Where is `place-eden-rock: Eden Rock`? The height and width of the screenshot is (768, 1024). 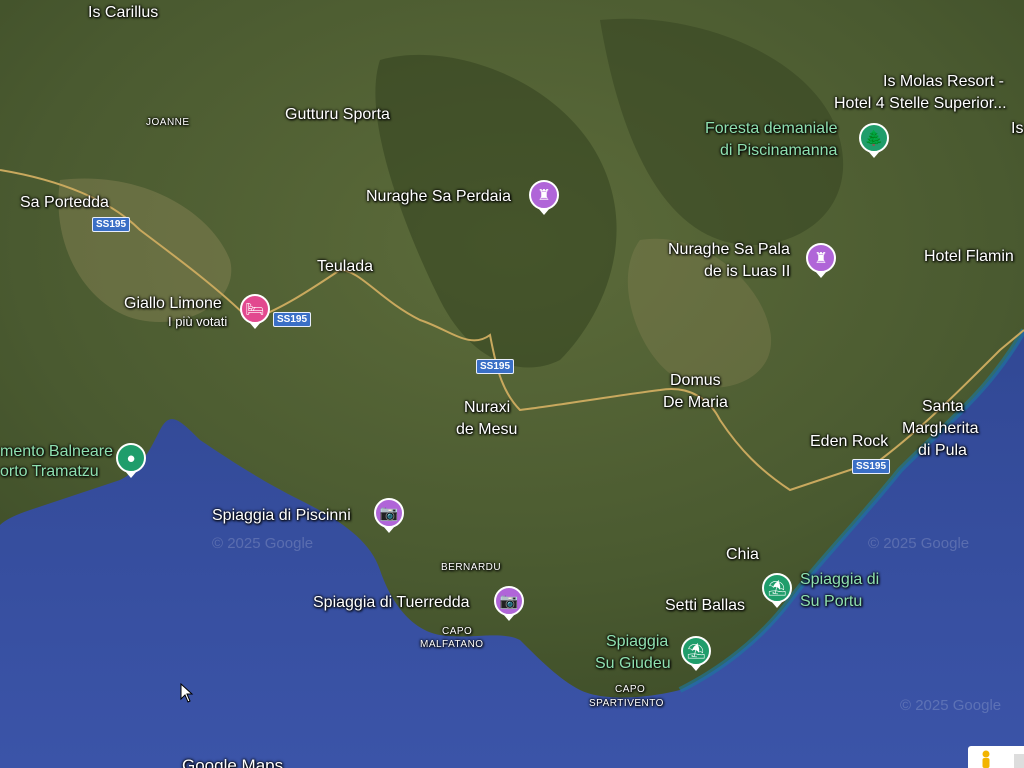 place-eden-rock: Eden Rock is located at coordinates (849, 442).